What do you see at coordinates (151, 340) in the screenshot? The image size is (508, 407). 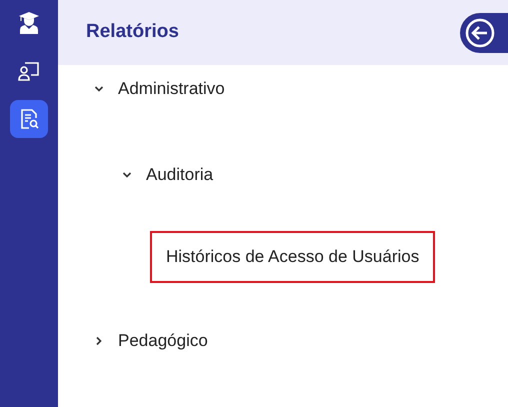 I see `tree-node: Pedagógico` at bounding box center [151, 340].